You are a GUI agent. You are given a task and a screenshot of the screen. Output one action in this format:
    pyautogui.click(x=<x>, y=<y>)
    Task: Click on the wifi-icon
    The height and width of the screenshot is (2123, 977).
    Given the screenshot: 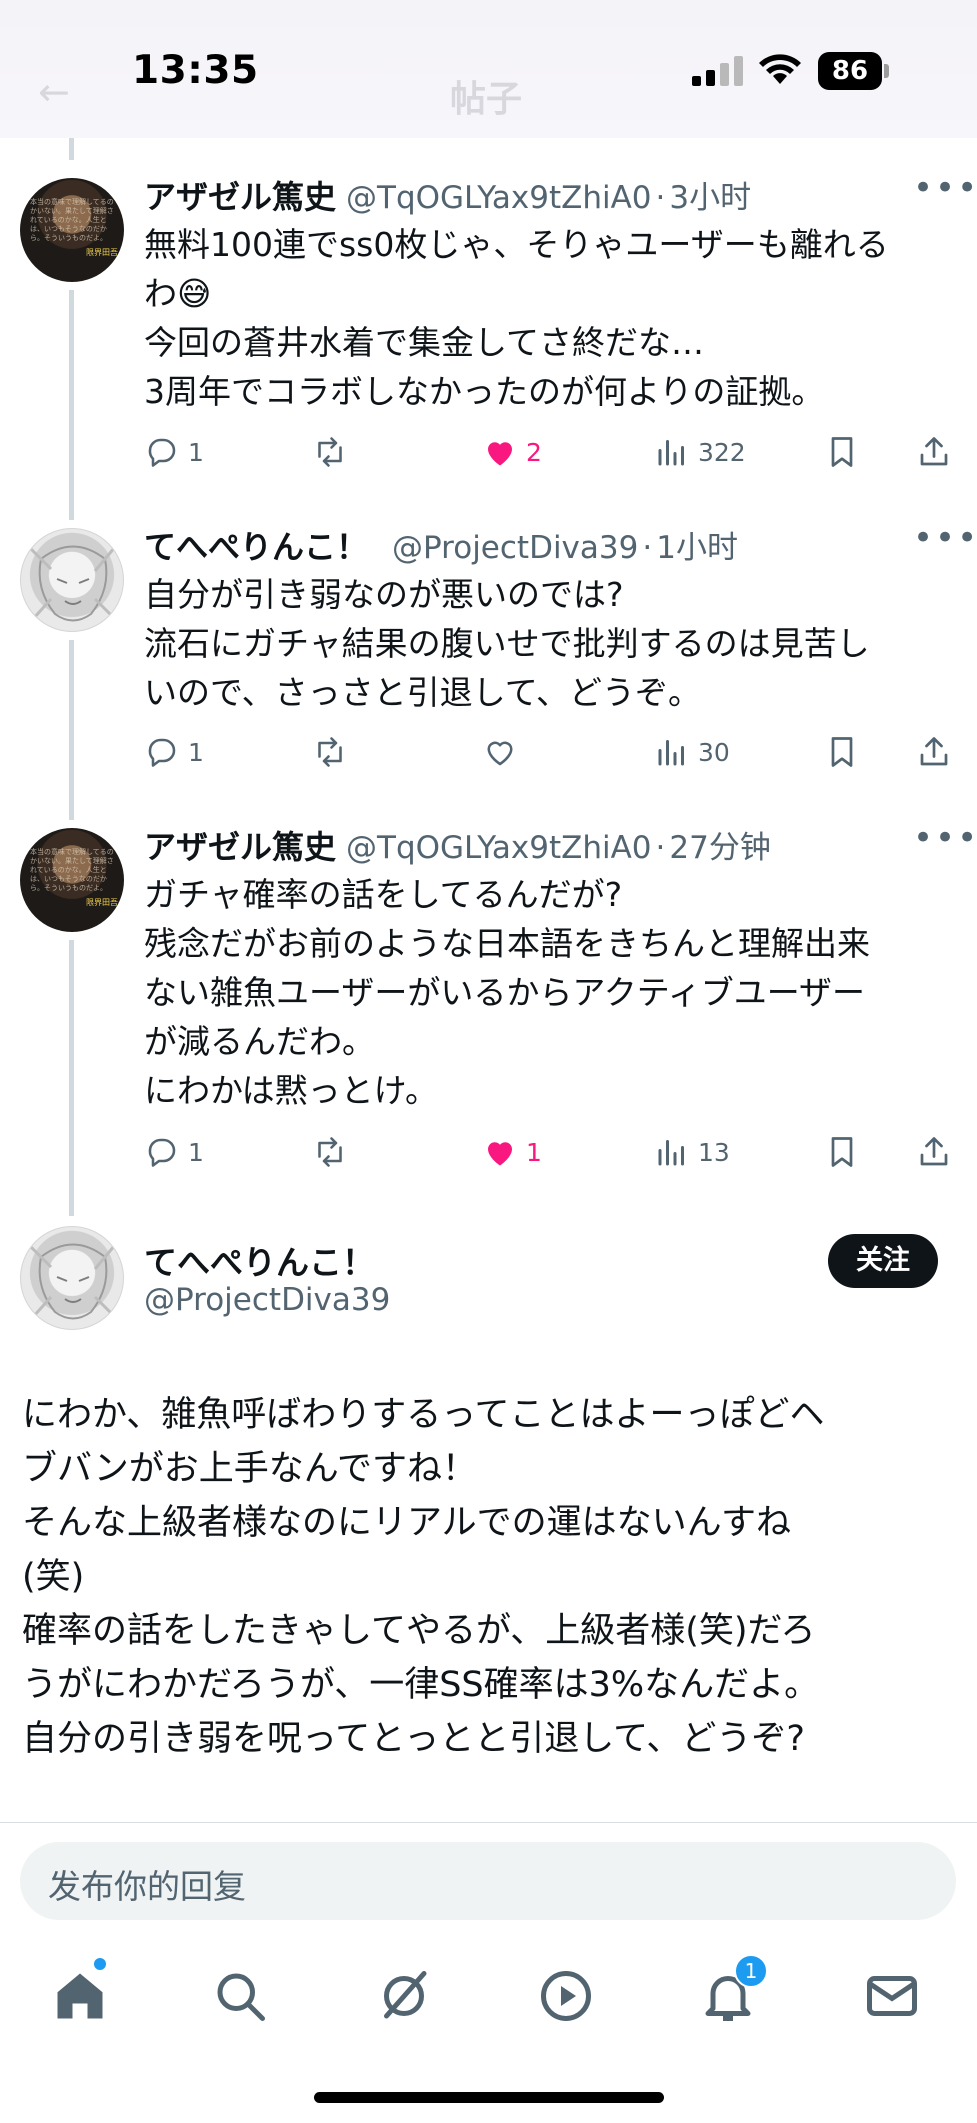 What is the action you would take?
    pyautogui.click(x=780, y=69)
    